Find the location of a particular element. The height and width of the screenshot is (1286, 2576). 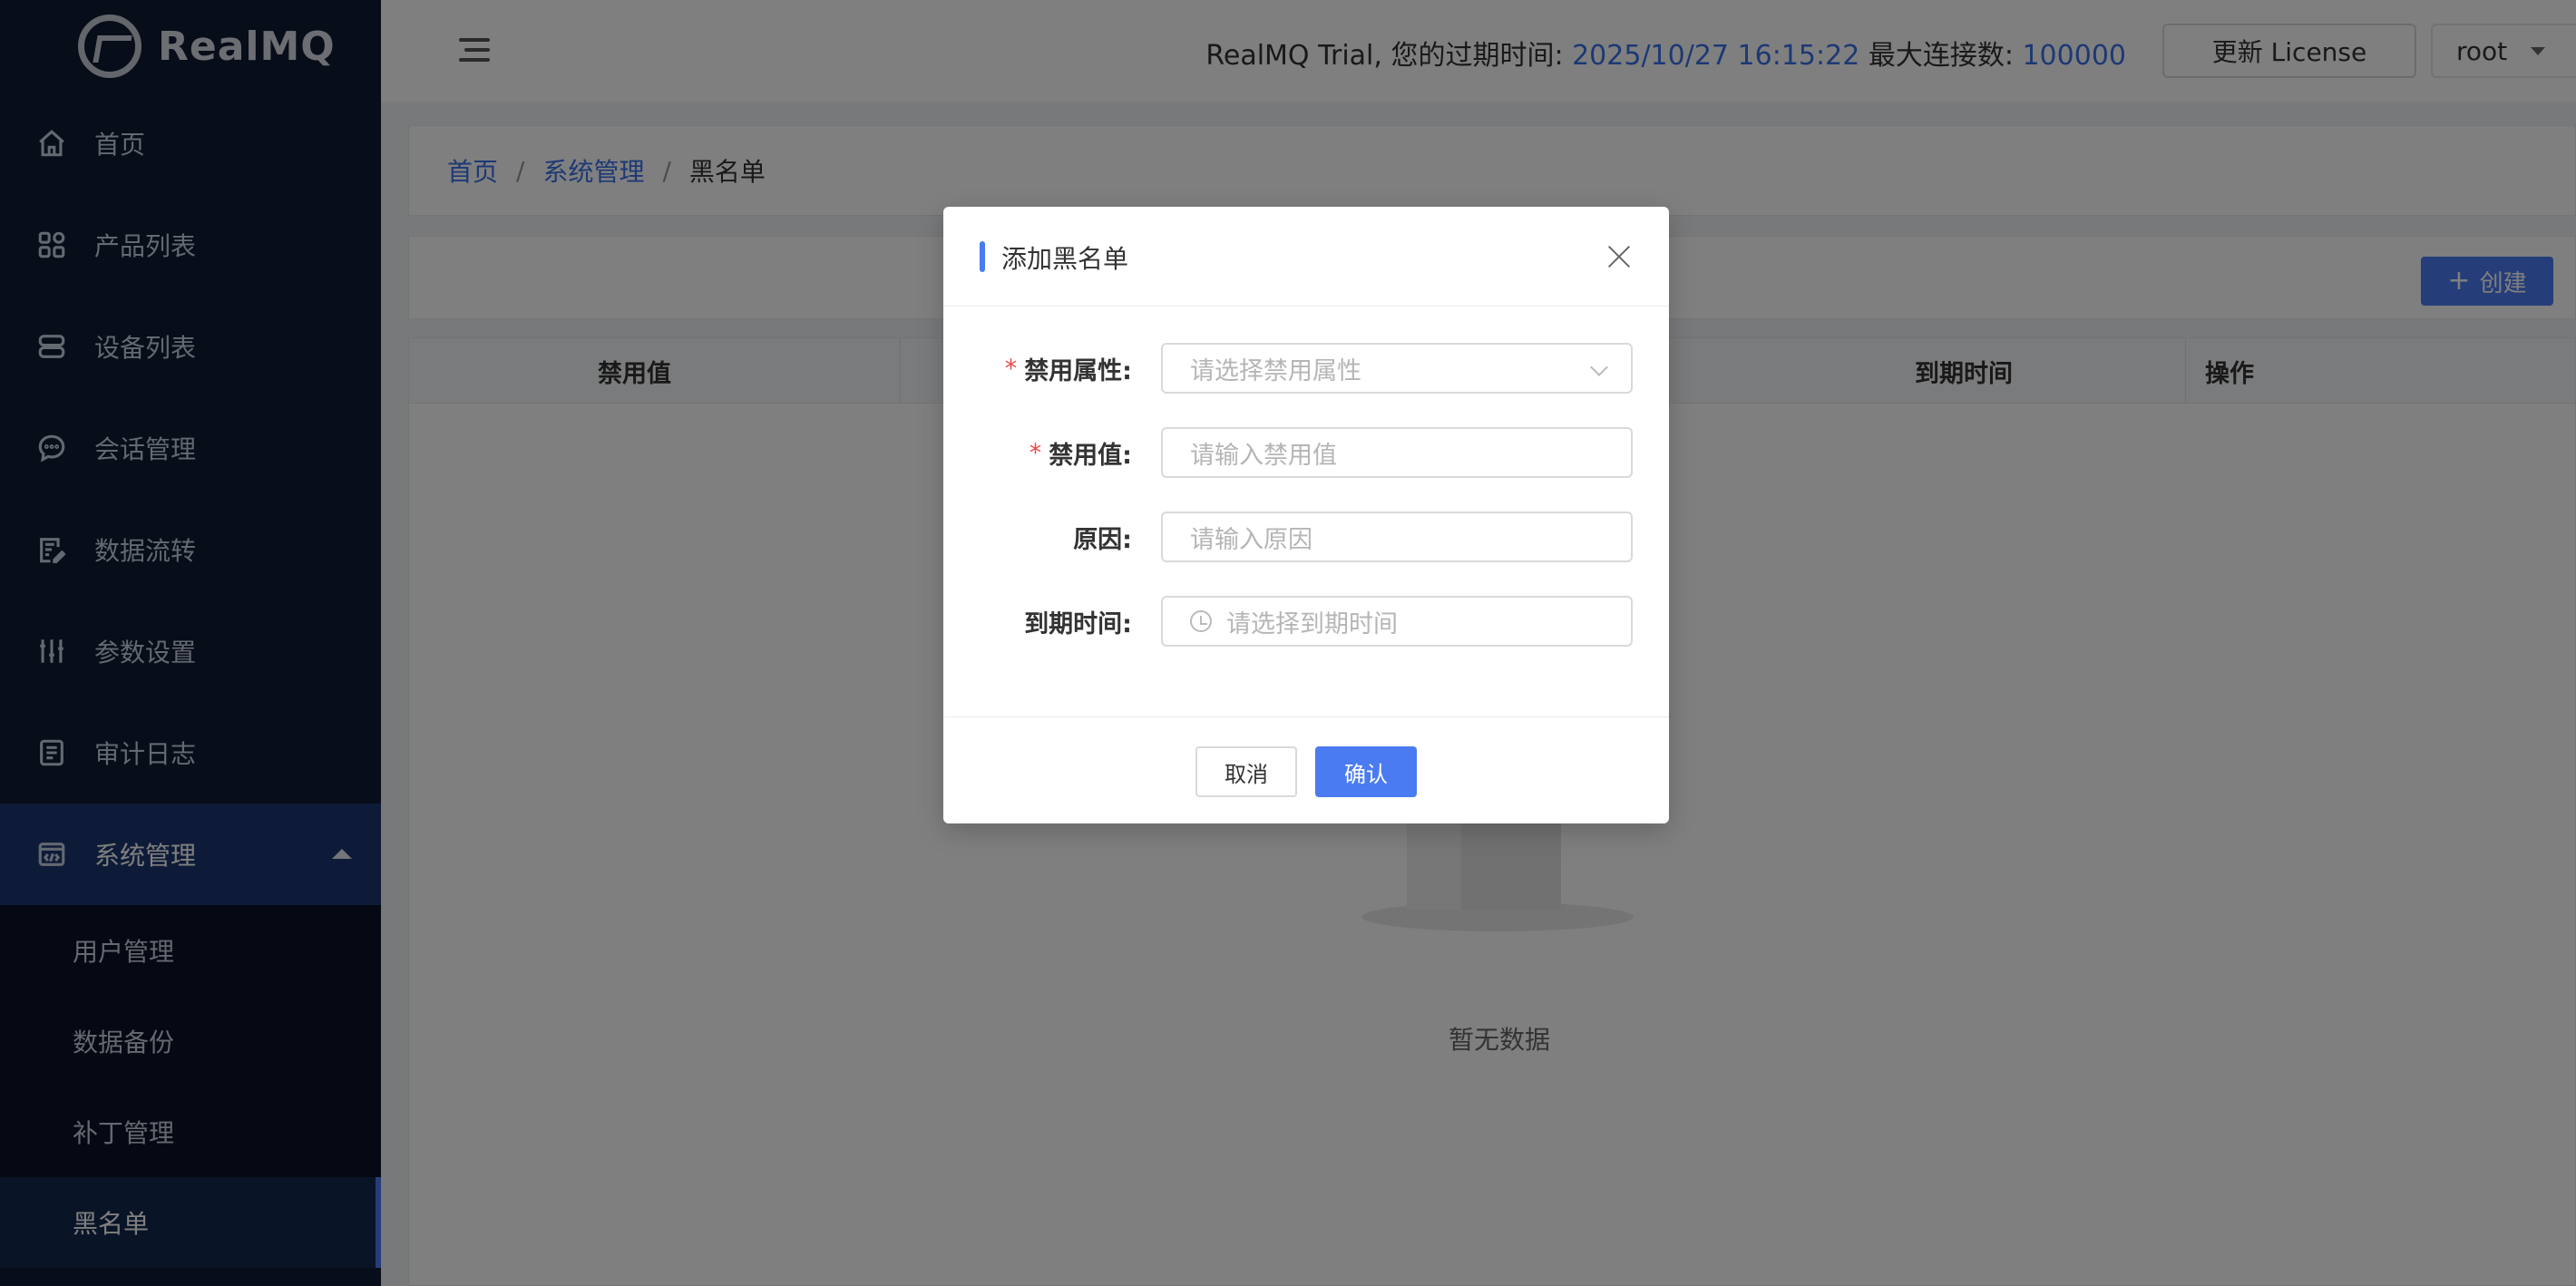

cancel-button: 取消 is located at coordinates (1246, 771).